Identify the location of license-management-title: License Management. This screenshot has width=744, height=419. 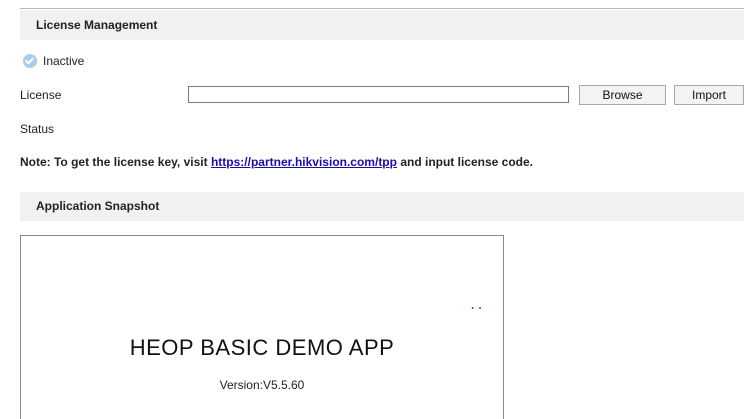
(97, 25).